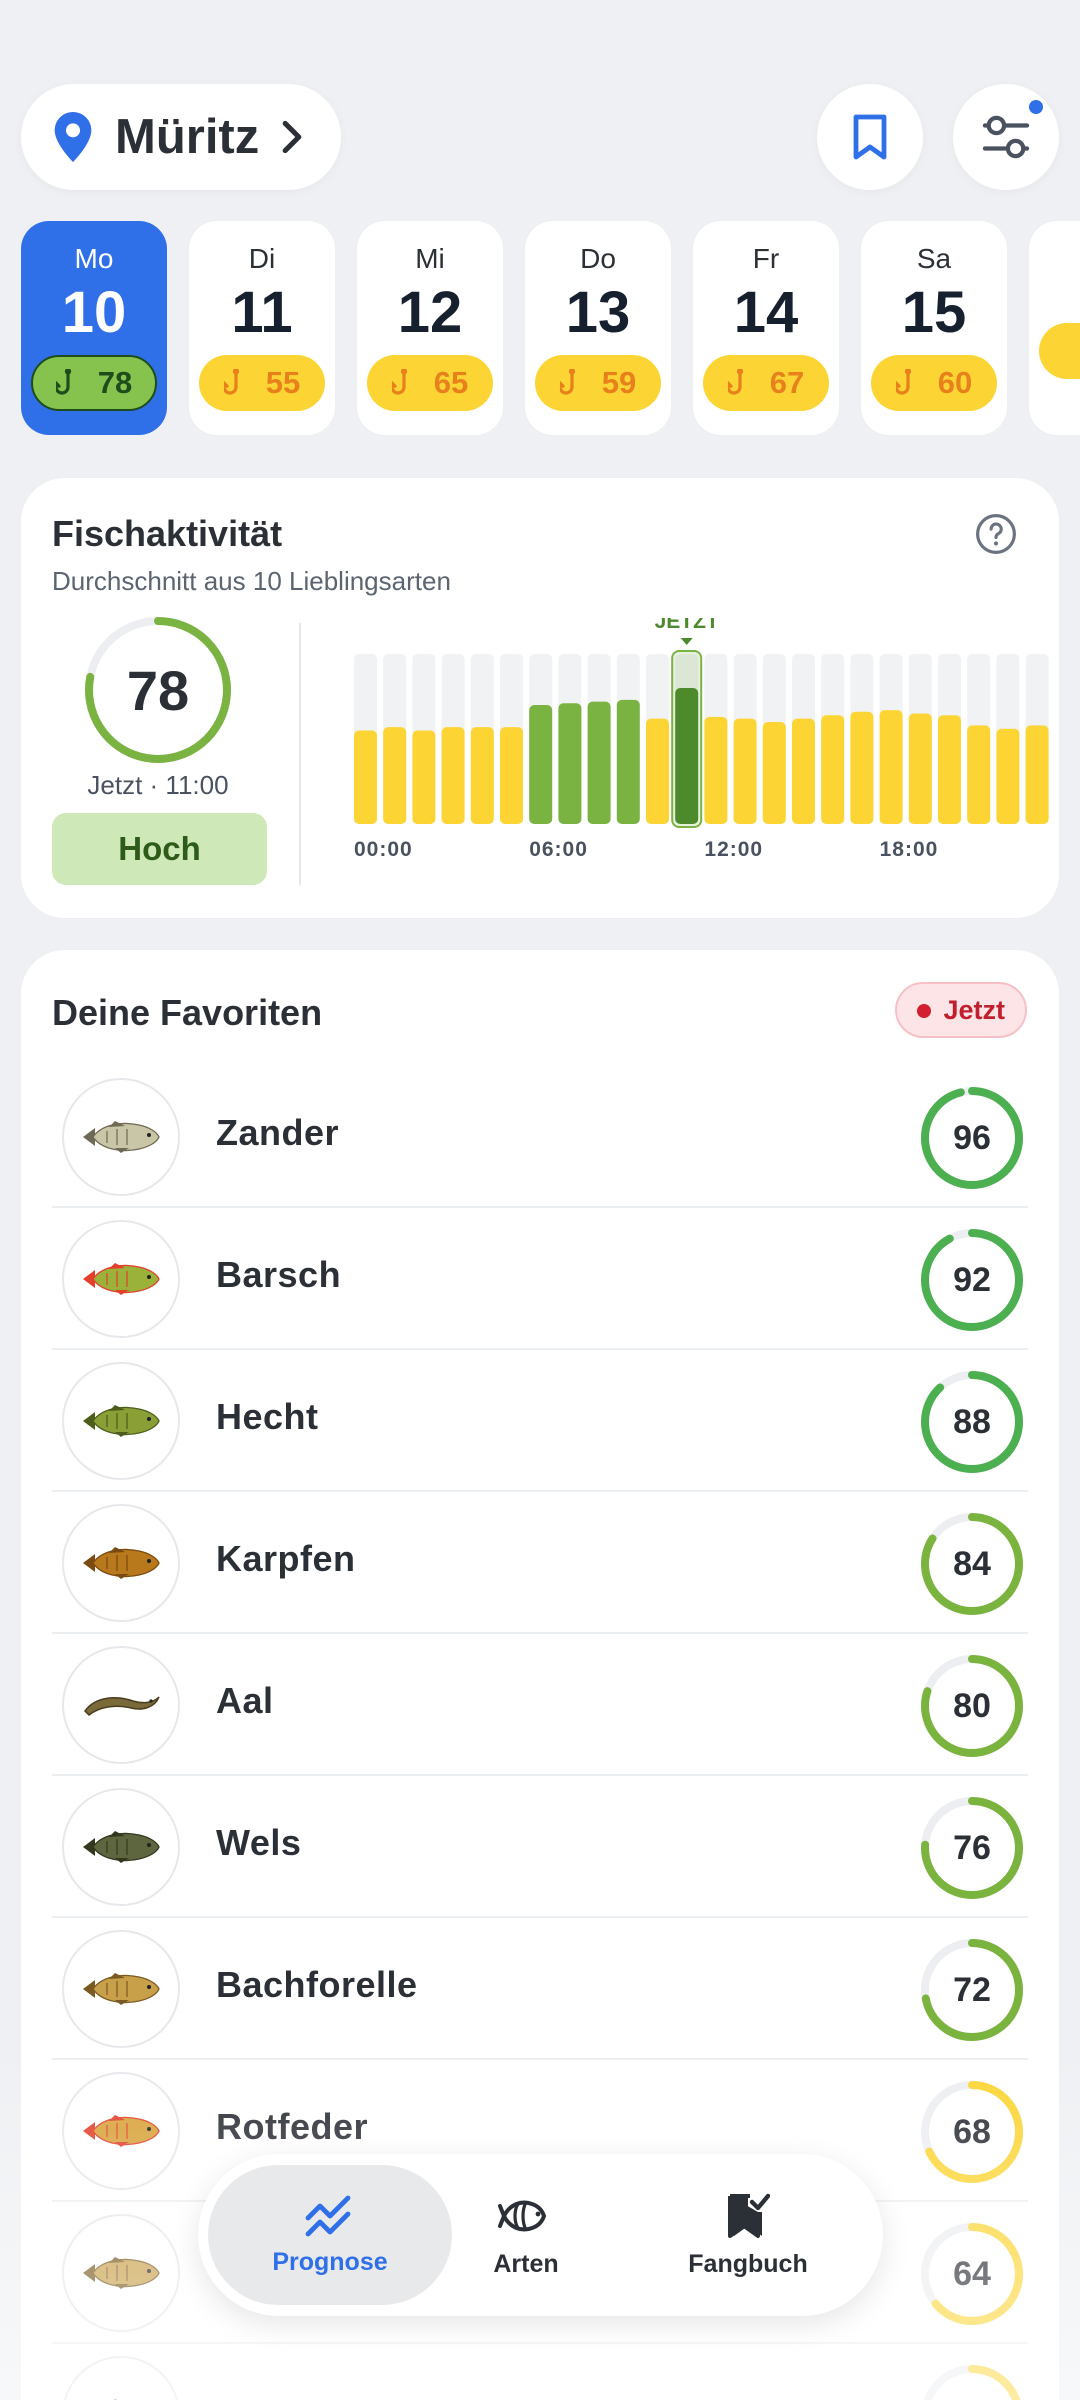 The height and width of the screenshot is (2400, 1080). What do you see at coordinates (972, 2273) in the screenshot?
I see `fish-score: 64` at bounding box center [972, 2273].